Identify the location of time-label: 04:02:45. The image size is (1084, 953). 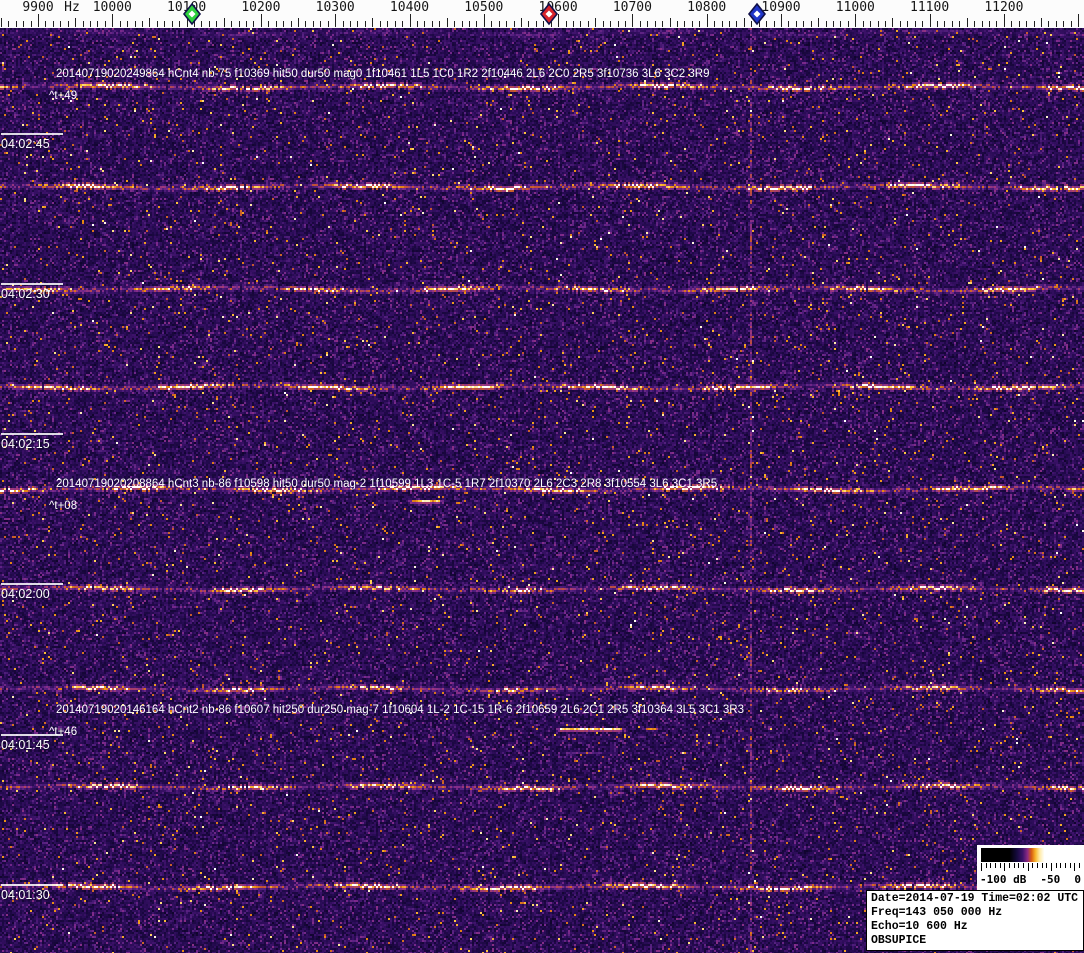
(25, 144).